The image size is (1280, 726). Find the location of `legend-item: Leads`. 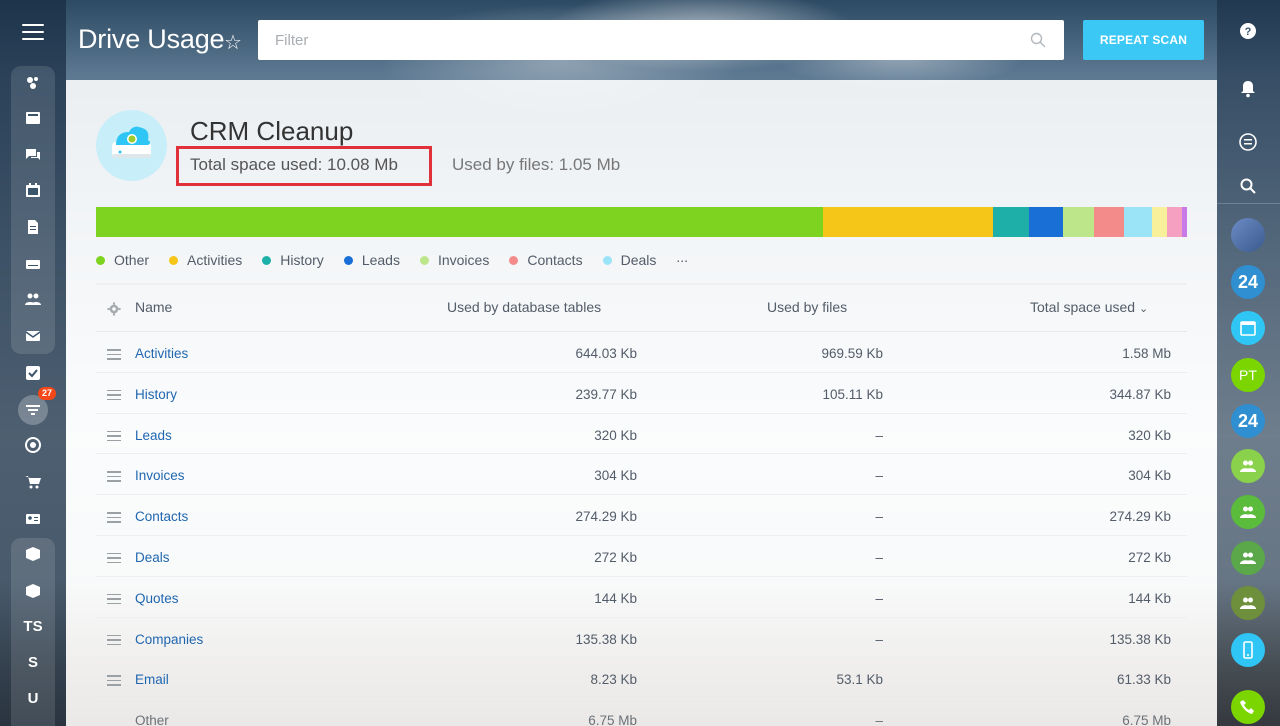

legend-item: Leads is located at coordinates (371, 260).